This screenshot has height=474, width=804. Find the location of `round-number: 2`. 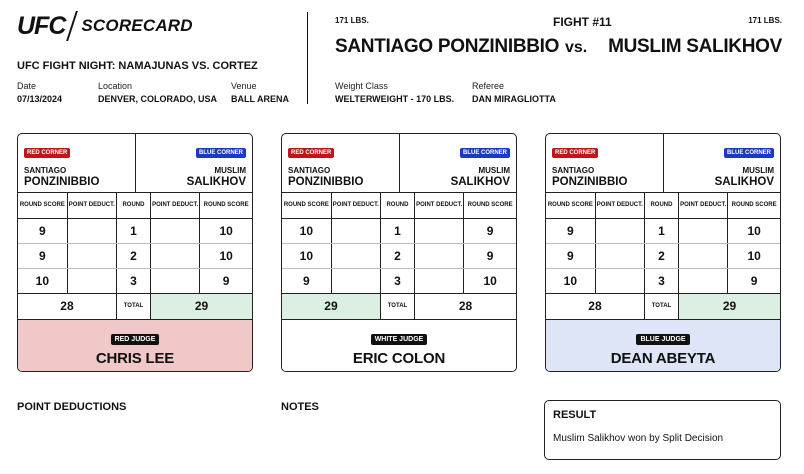

round-number: 2 is located at coordinates (397, 256).